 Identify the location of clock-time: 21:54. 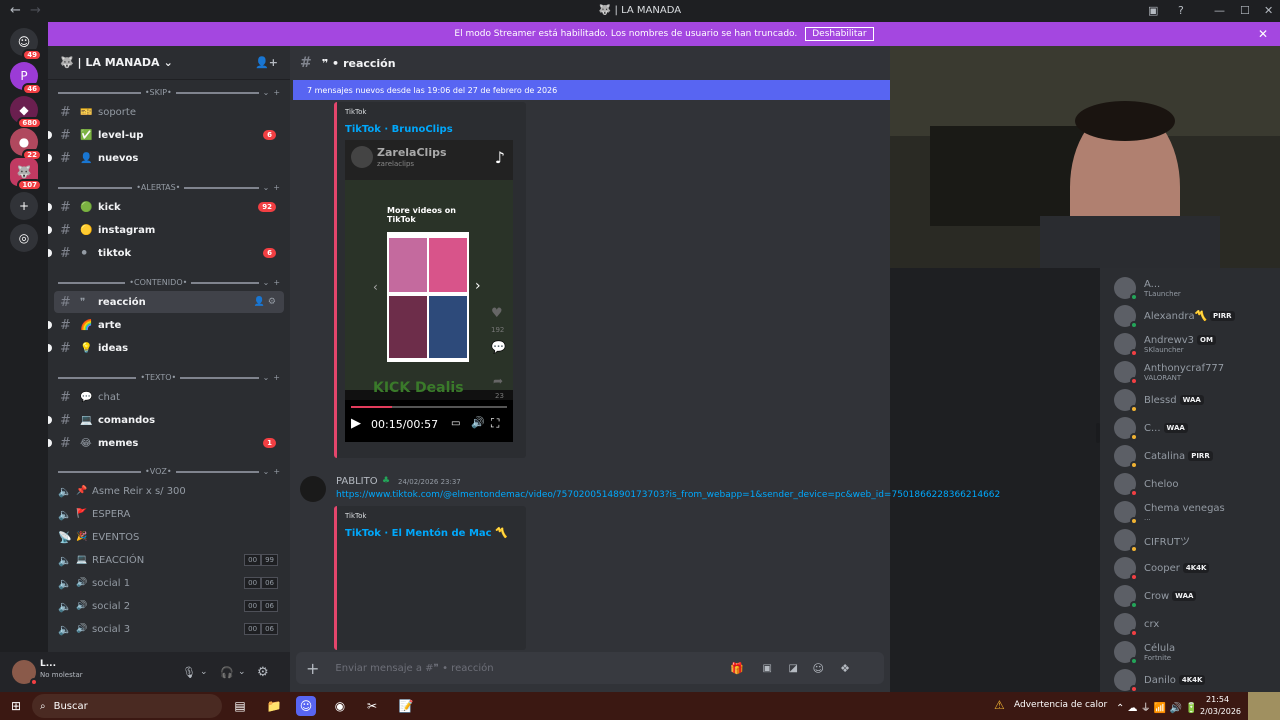
(1217, 699).